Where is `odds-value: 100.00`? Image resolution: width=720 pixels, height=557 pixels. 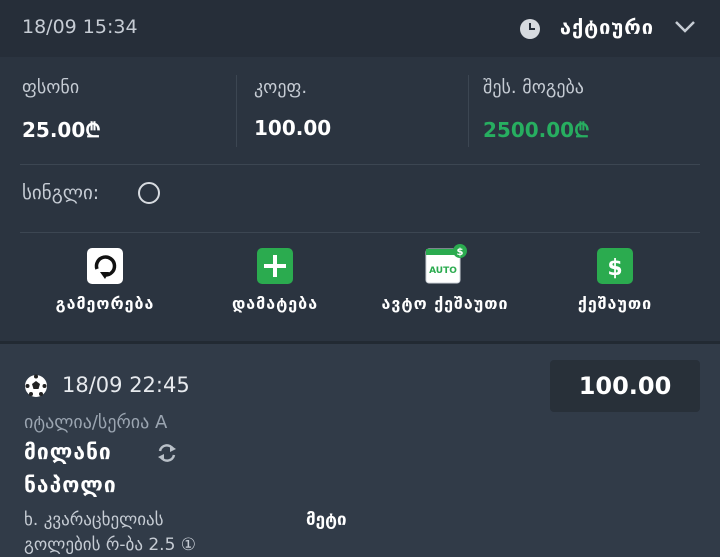
odds-value: 100.00 is located at coordinates (293, 128).